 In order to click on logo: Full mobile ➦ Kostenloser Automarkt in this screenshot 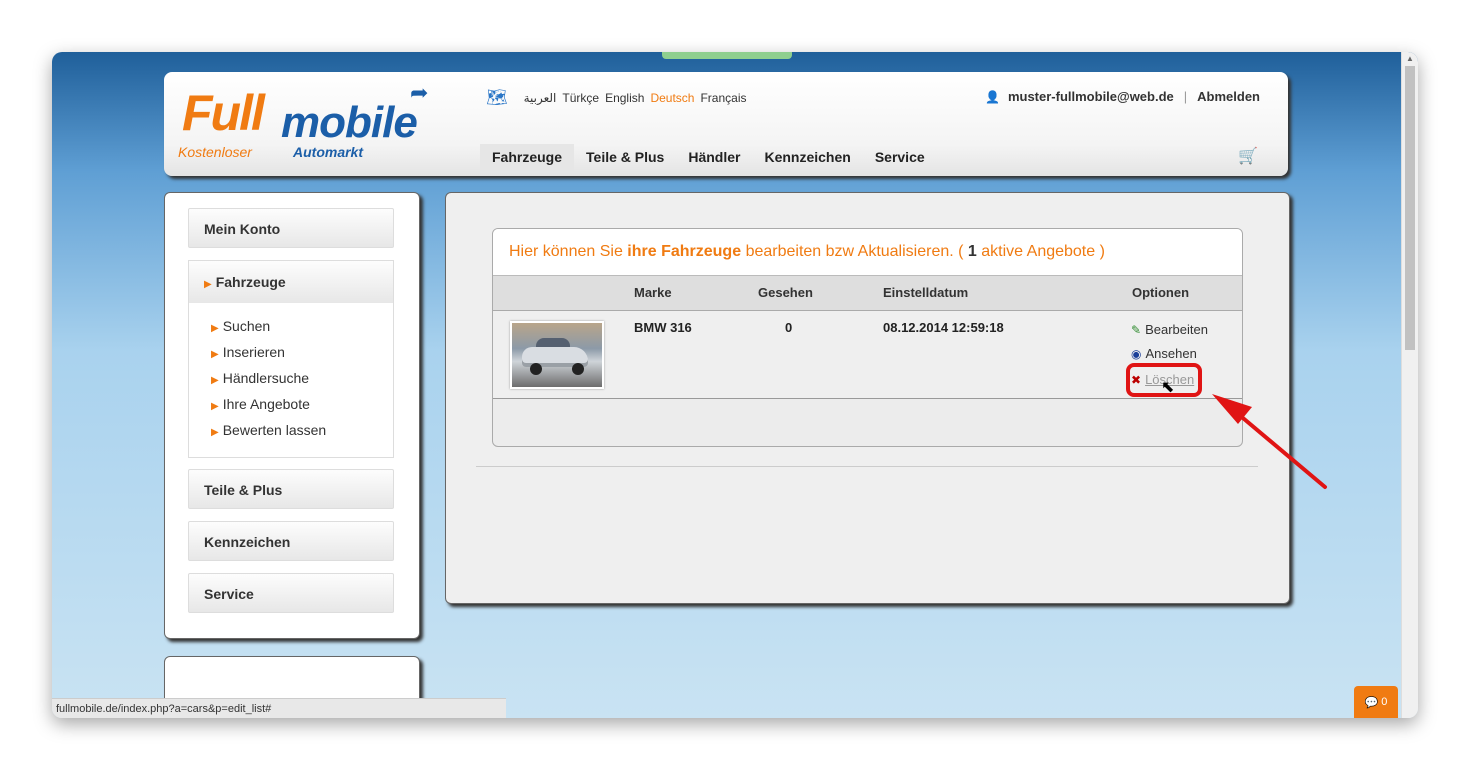, I will do `click(308, 122)`.